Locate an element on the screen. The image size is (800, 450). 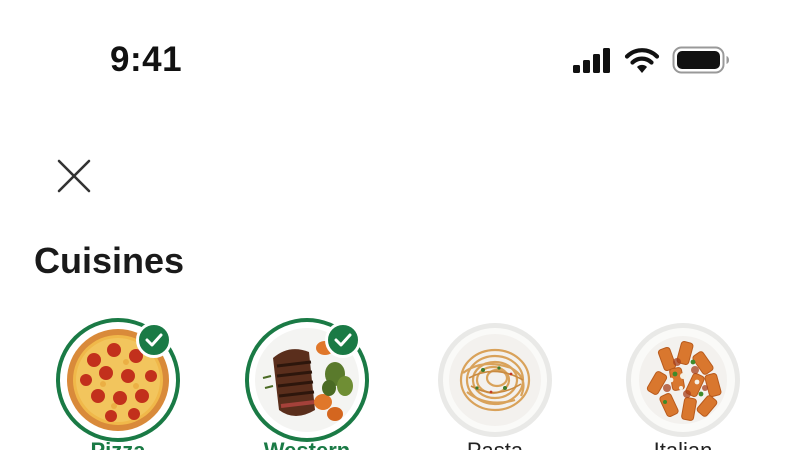
cuisine-option-italian is located at coordinates (683, 384).